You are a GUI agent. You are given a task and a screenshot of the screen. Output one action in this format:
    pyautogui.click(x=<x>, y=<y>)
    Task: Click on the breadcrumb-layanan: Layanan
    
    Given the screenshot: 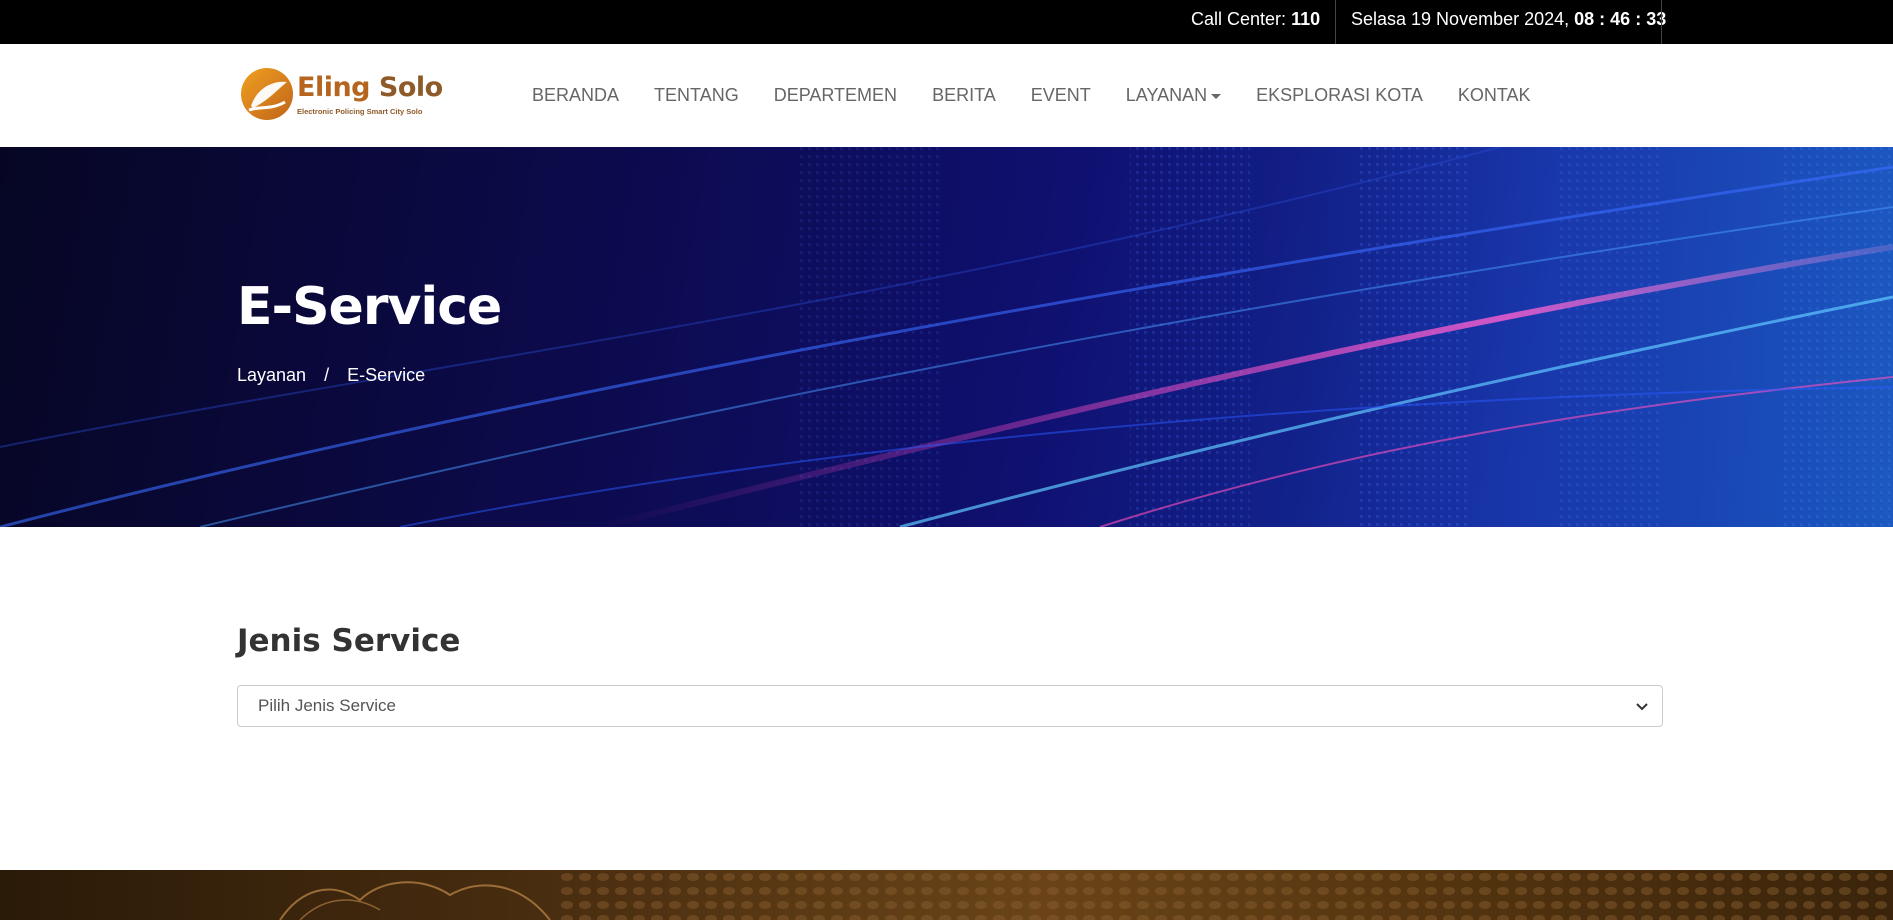 What is the action you would take?
    pyautogui.click(x=271, y=375)
    